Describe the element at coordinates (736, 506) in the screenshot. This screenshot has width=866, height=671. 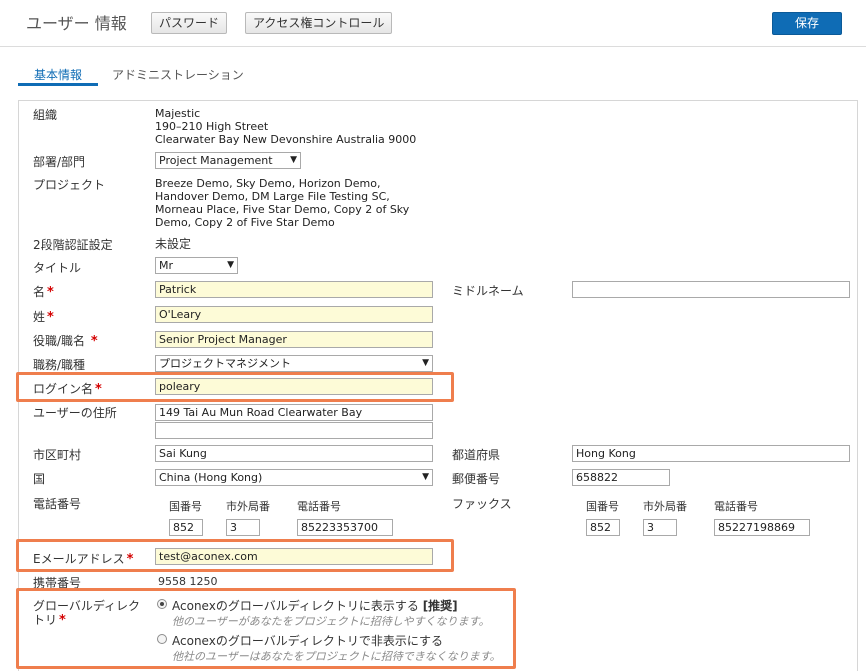
I see `fax-number-header: 電話番号` at that location.